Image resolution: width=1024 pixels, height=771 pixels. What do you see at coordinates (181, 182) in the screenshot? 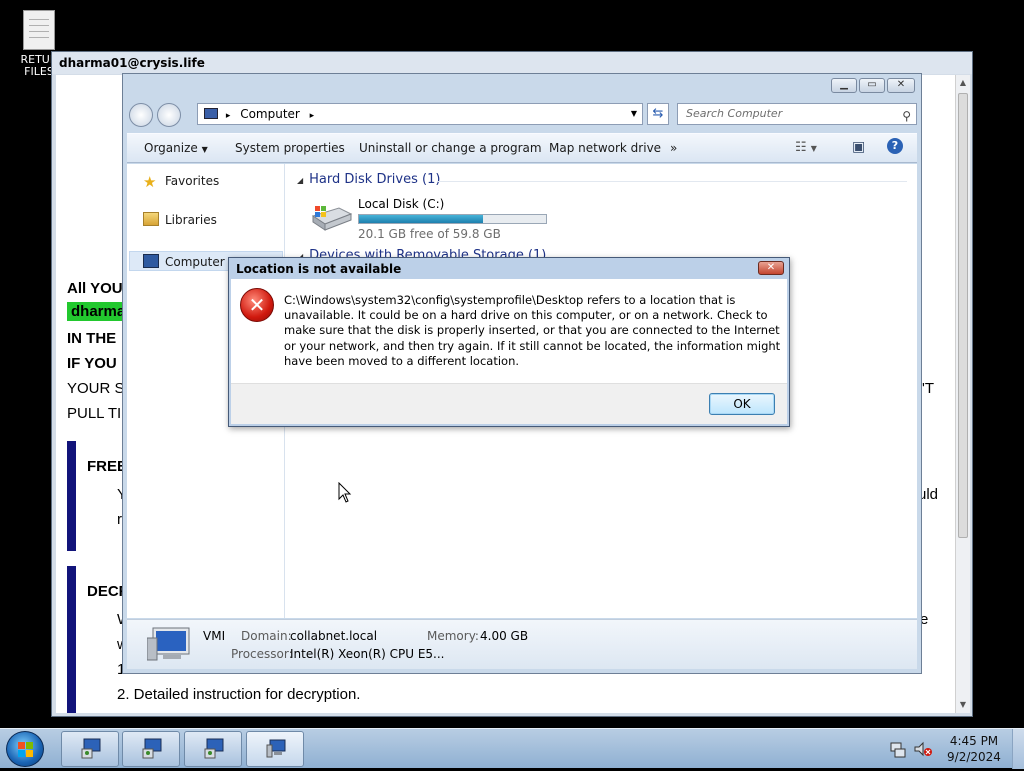
I see `nav-favorites: ★ Favorites` at bounding box center [181, 182].